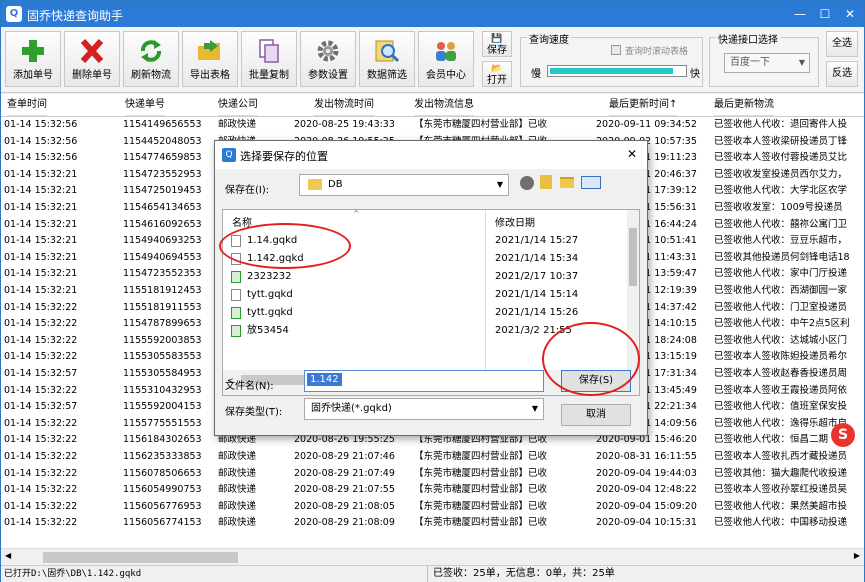 The width and height of the screenshot is (865, 582). What do you see at coordinates (446, 59) in the screenshot?
I see `member-center-button: 会员中心` at bounding box center [446, 59].